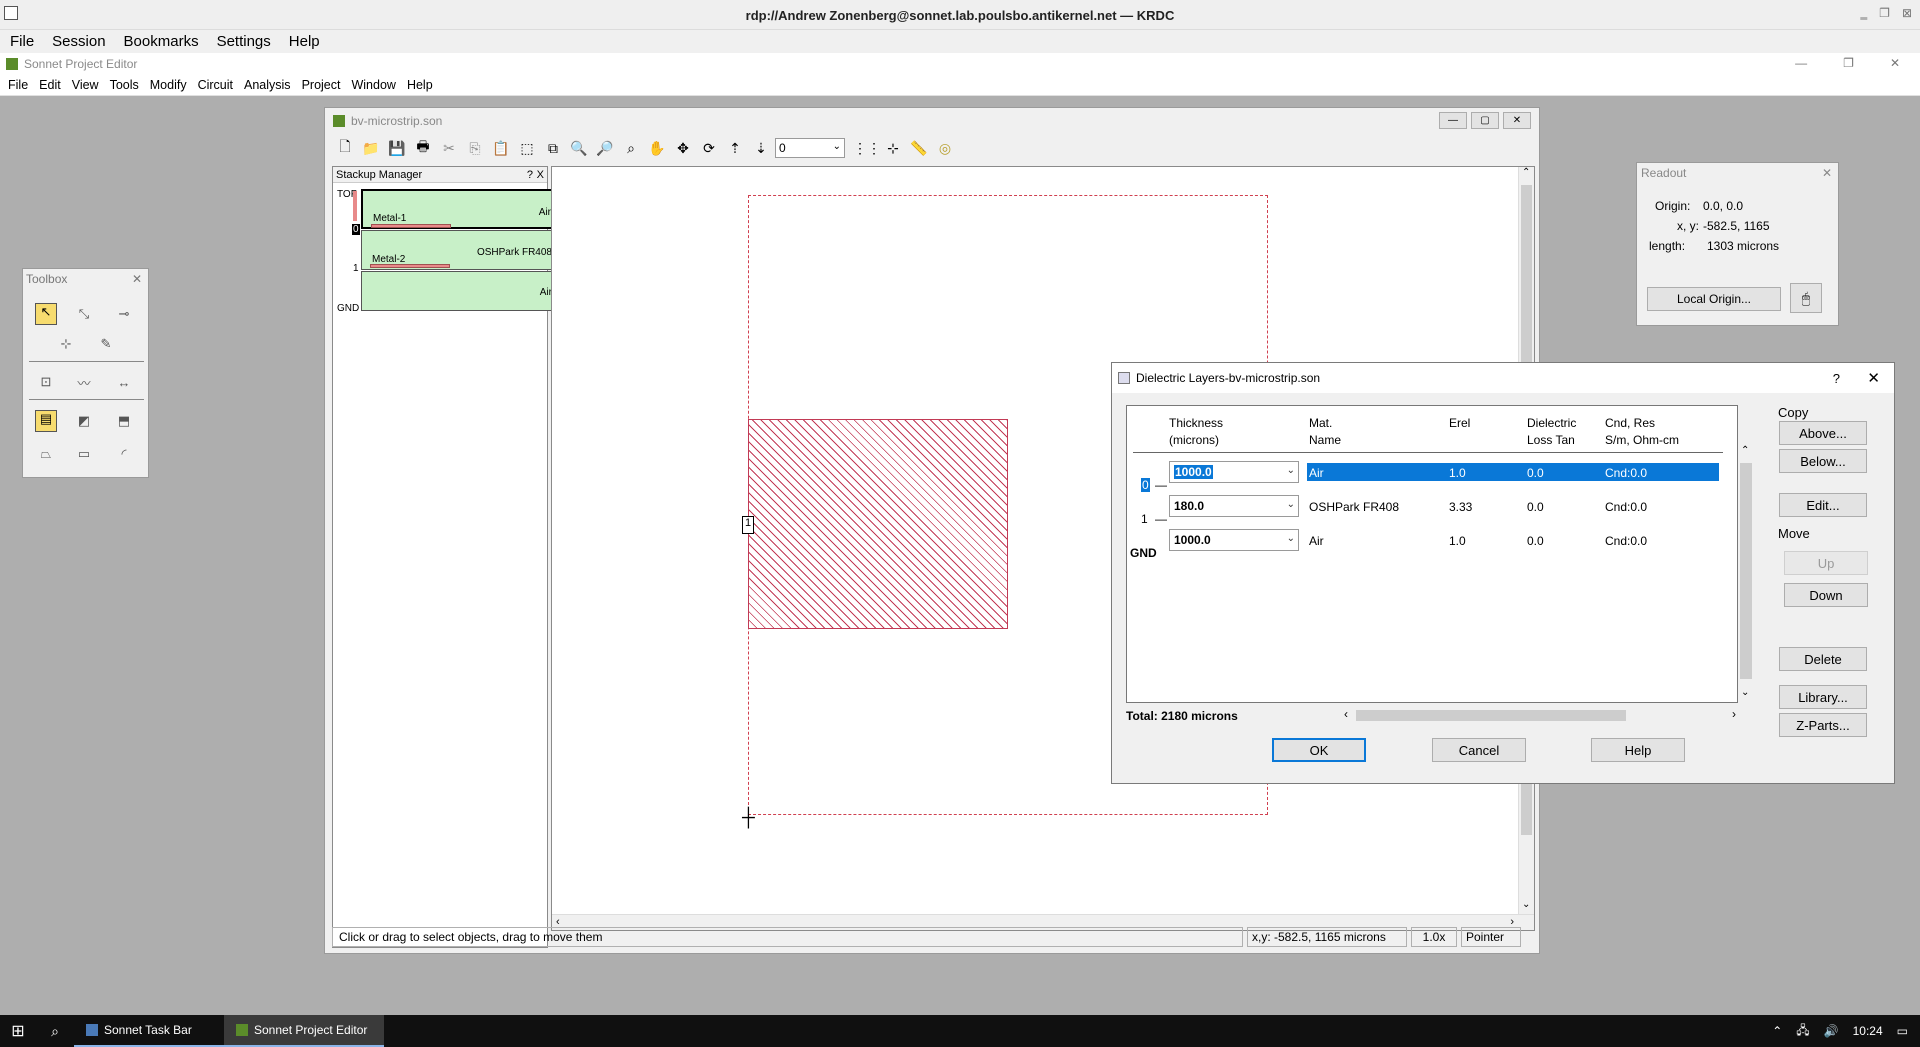  Describe the element at coordinates (1234, 506) in the screenshot. I see `thickness-combo-row-1: 180.0 ⌄` at that location.